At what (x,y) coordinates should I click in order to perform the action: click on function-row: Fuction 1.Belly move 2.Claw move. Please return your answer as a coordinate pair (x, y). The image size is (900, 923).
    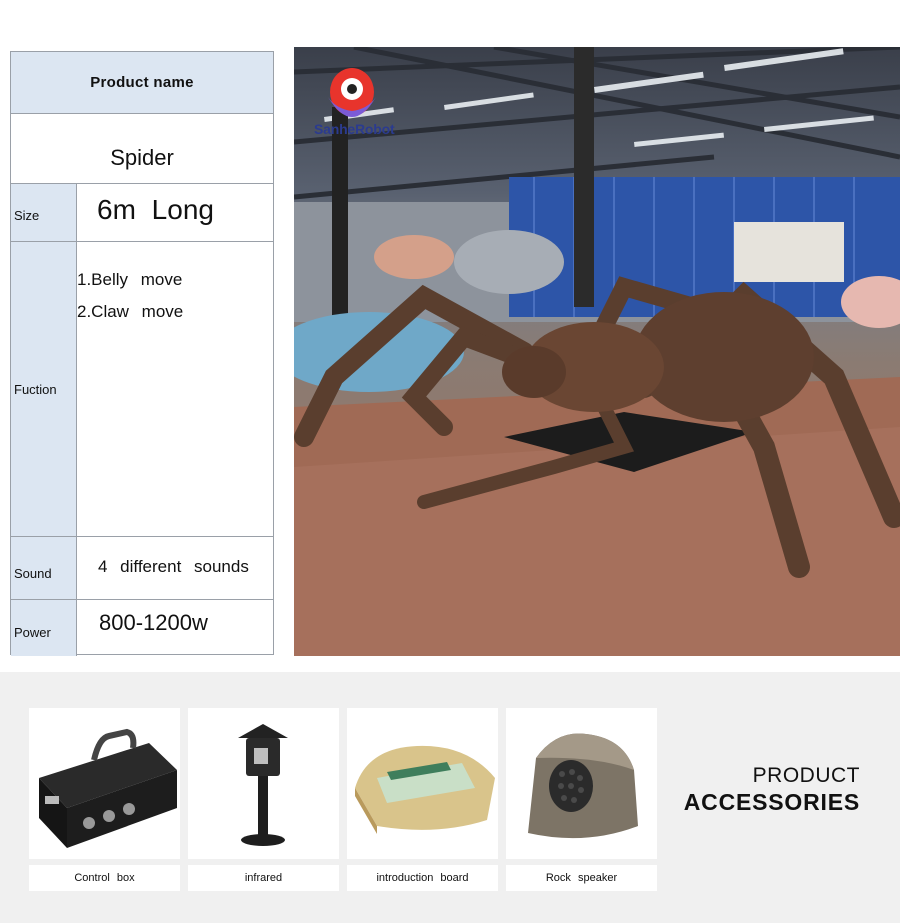
    Looking at the image, I should click on (142, 389).